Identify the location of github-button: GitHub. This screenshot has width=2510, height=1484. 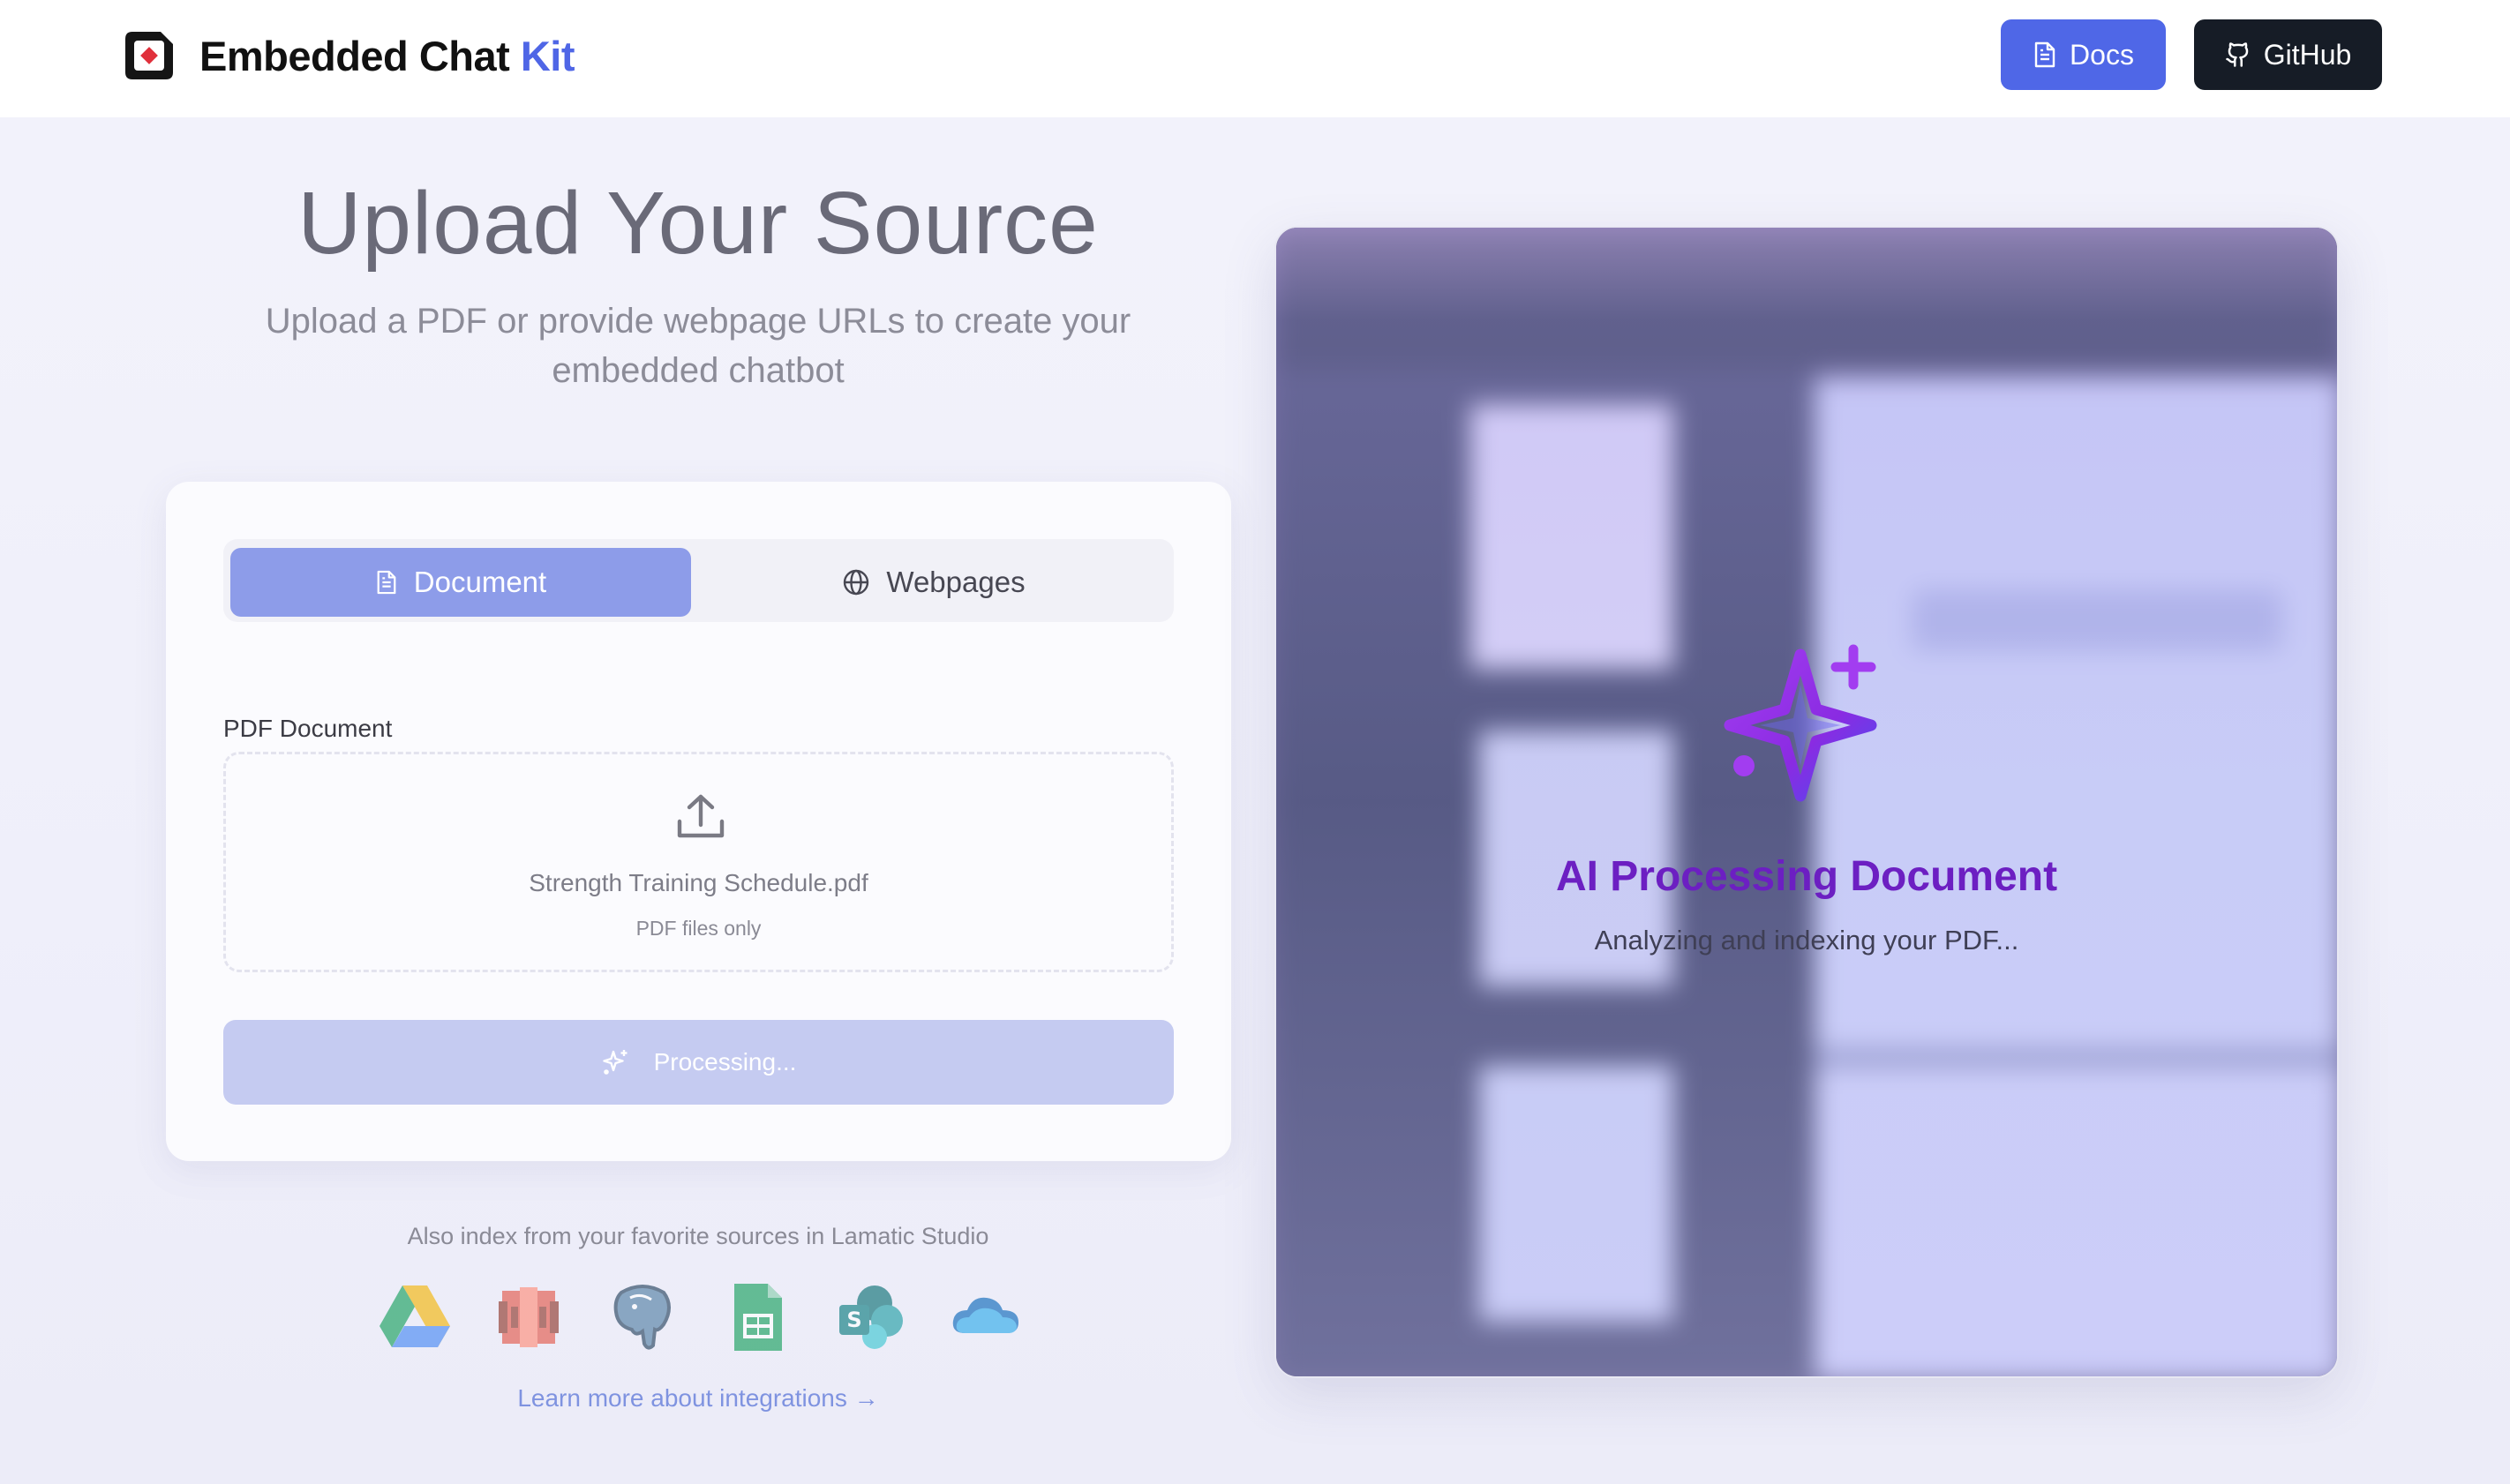
(2288, 54).